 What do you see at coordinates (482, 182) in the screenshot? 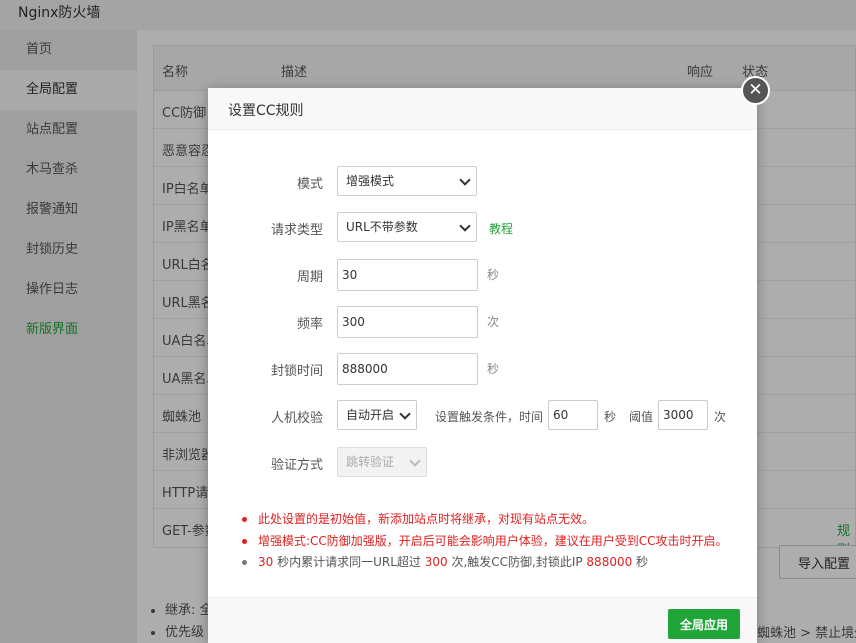
I see `mode-row: 模式 增强模式` at bounding box center [482, 182].